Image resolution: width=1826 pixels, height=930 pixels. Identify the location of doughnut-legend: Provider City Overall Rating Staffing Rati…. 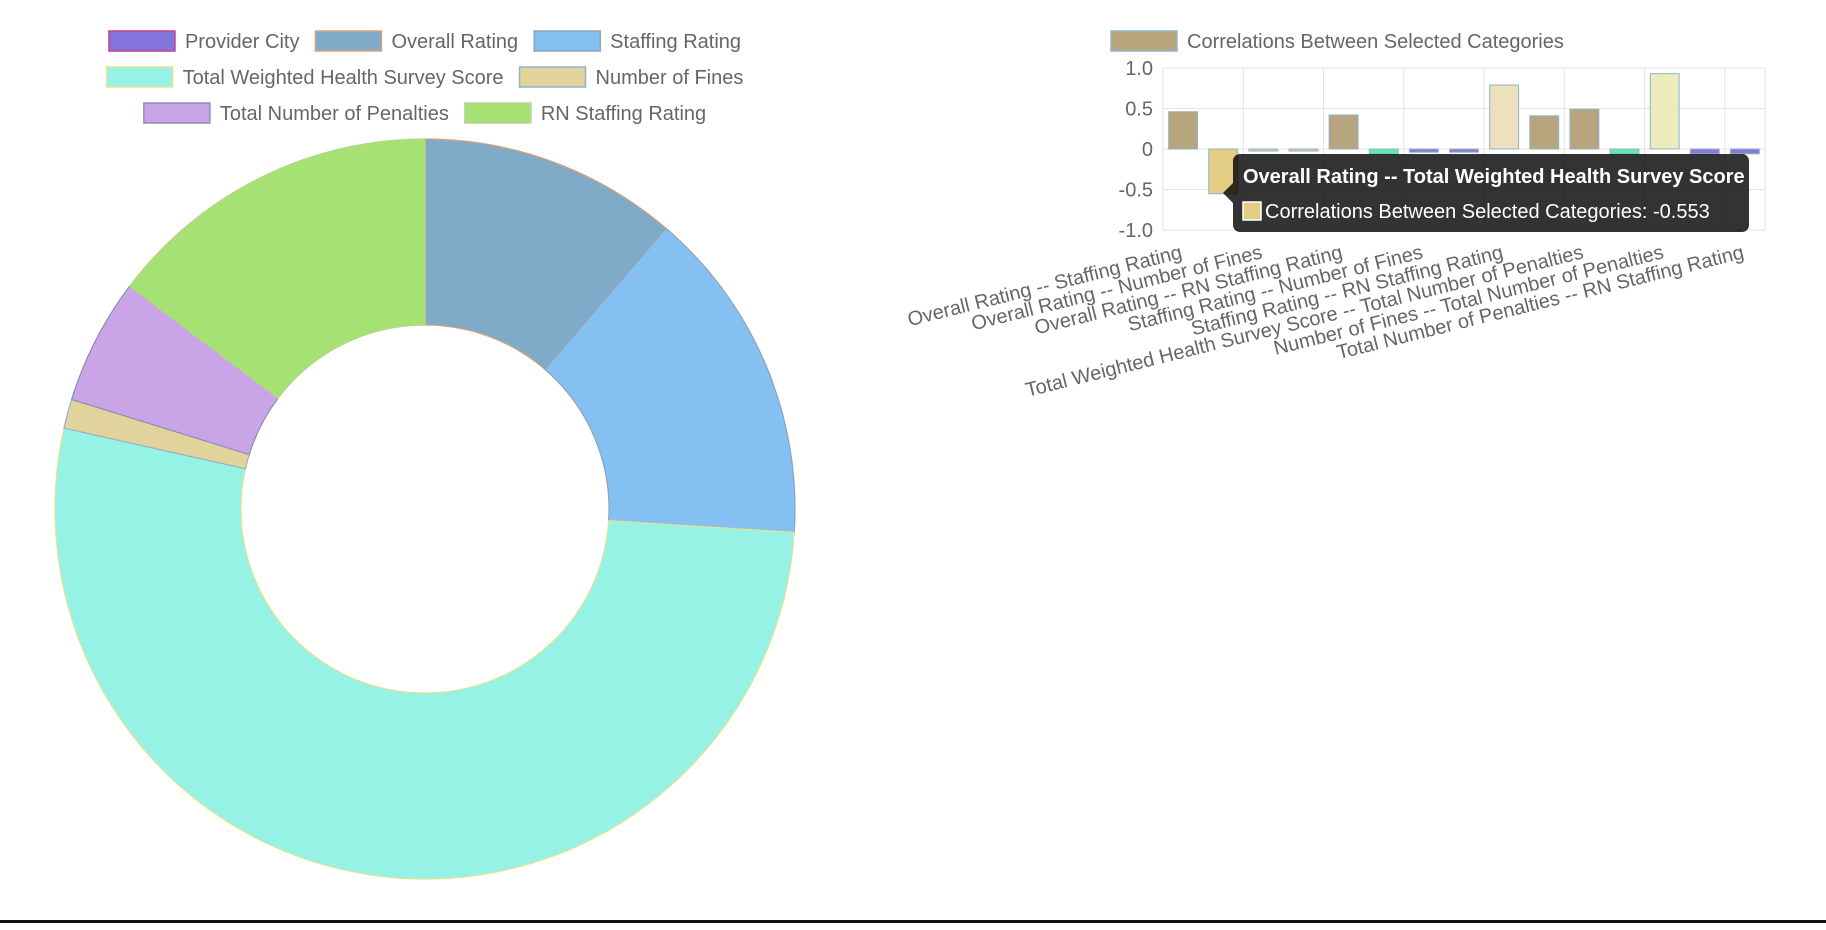
(424, 77).